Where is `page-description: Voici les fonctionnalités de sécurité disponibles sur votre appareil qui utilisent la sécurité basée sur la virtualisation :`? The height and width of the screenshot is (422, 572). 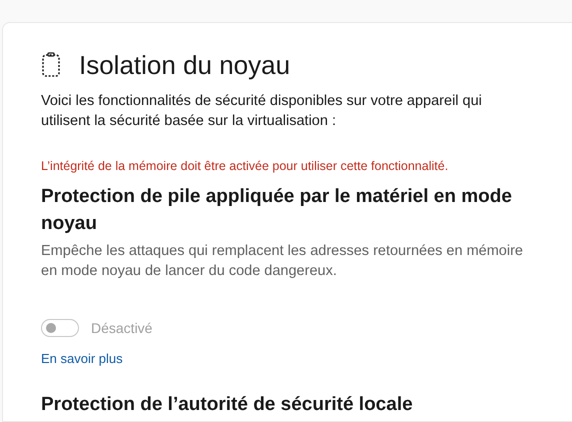 page-description: Voici les fonctionnalités de sécurité disponibles sur votre appareil qui utilisent la sécurité basée sur la virtualisation : is located at coordinates (262, 111).